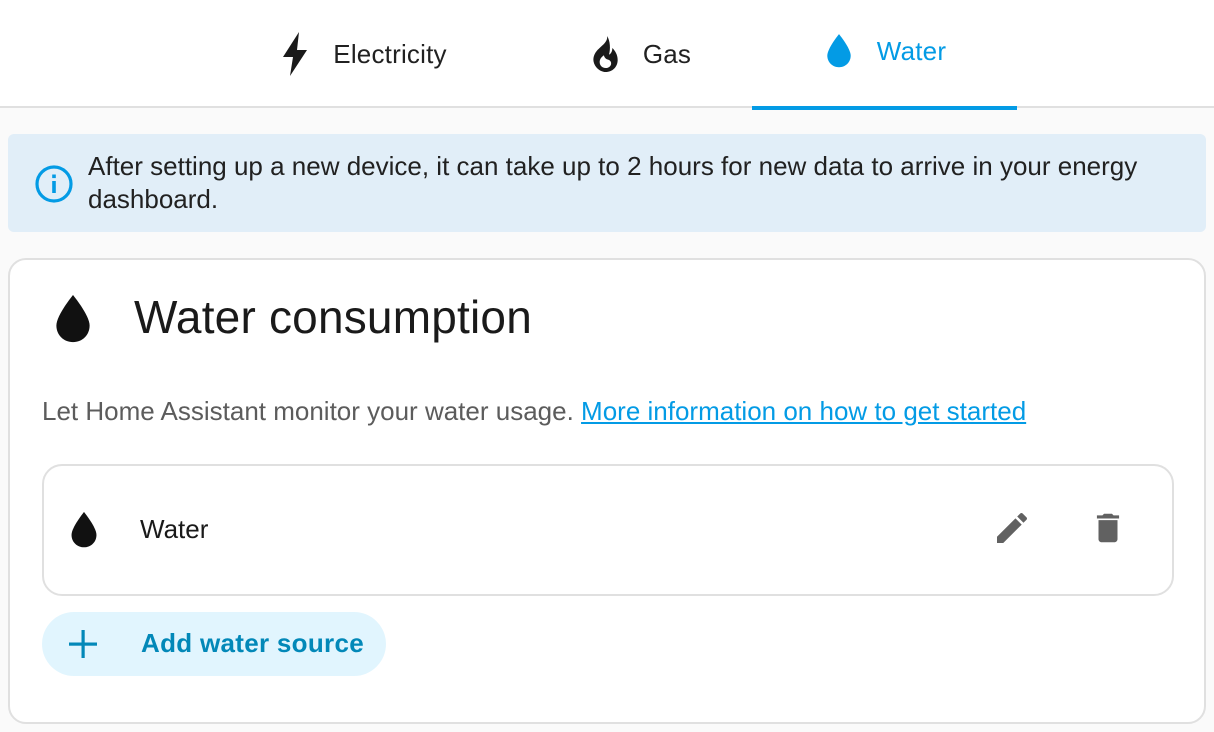  What do you see at coordinates (252, 643) in the screenshot?
I see `add-button-label: Add water source` at bounding box center [252, 643].